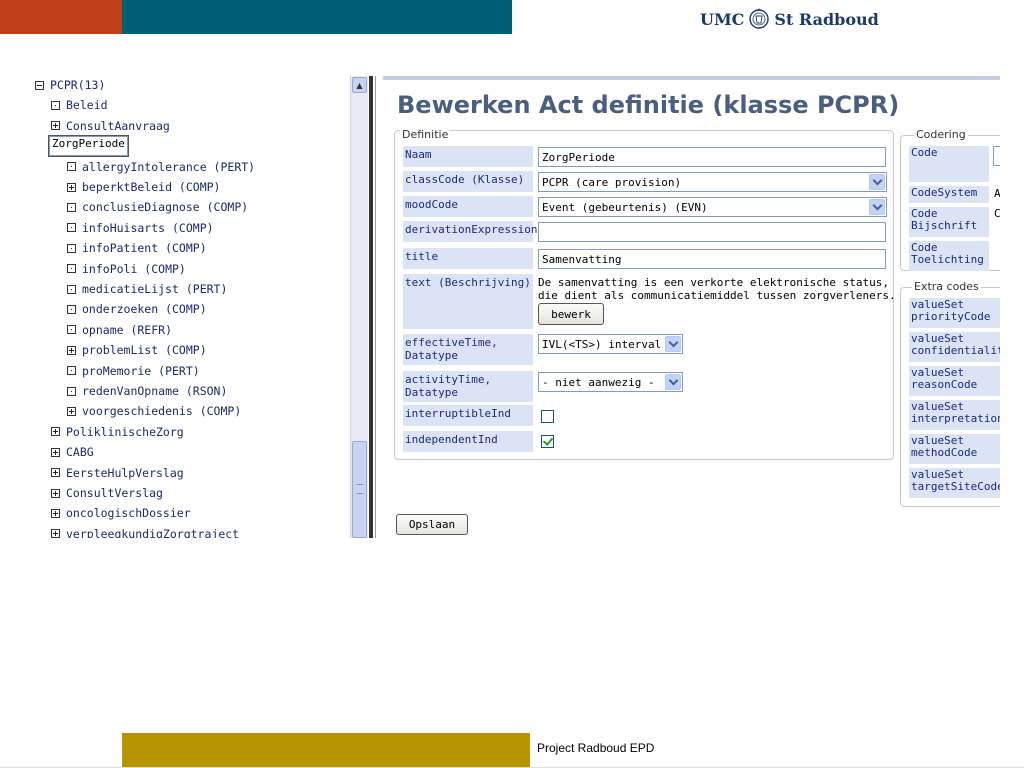 The width and height of the screenshot is (1024, 768). What do you see at coordinates (944, 225) in the screenshot?
I see `code-bijschrift-line2: Bijschrift` at bounding box center [944, 225].